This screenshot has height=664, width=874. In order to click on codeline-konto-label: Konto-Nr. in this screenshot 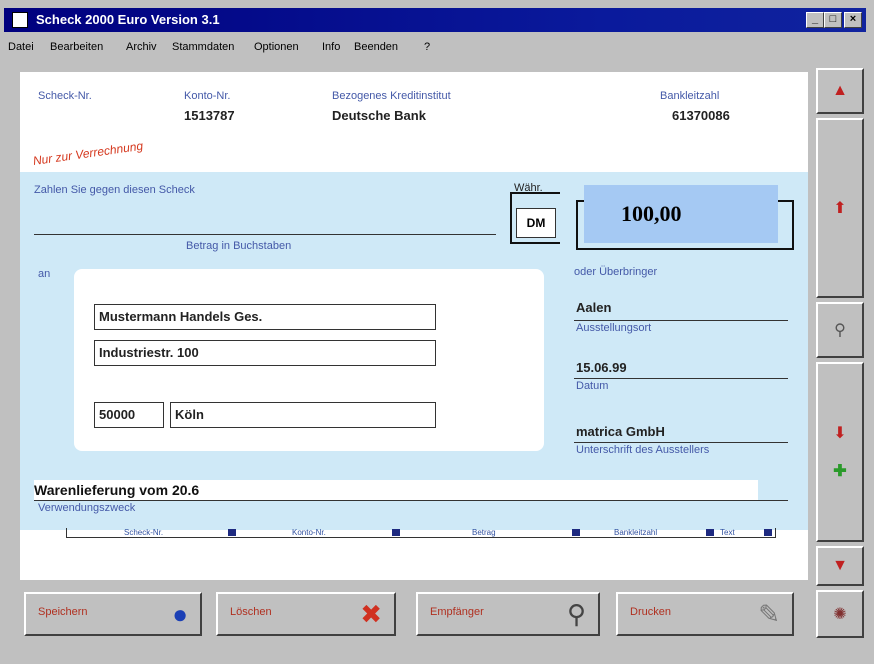, I will do `click(309, 532)`.